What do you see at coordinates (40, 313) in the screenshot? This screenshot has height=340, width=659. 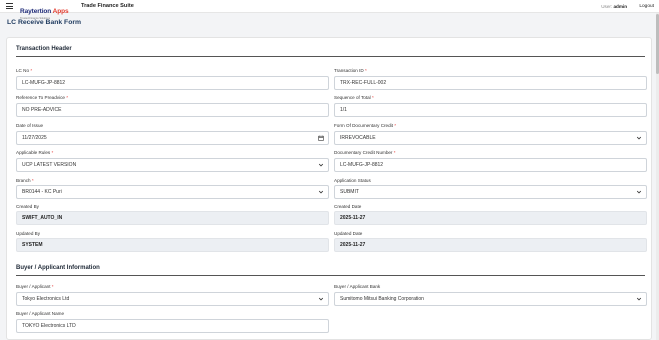 I see `buyer-applicant-name-label: Buyer / Applicant Name` at bounding box center [40, 313].